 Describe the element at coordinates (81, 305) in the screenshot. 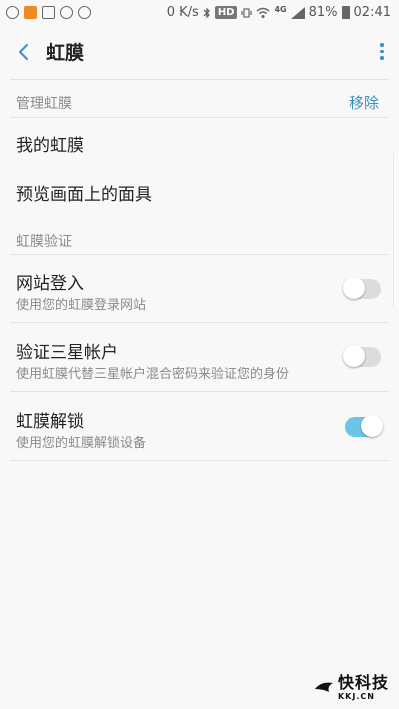

I see `item-subtitle: 使用您的虹膜登录网站` at that location.